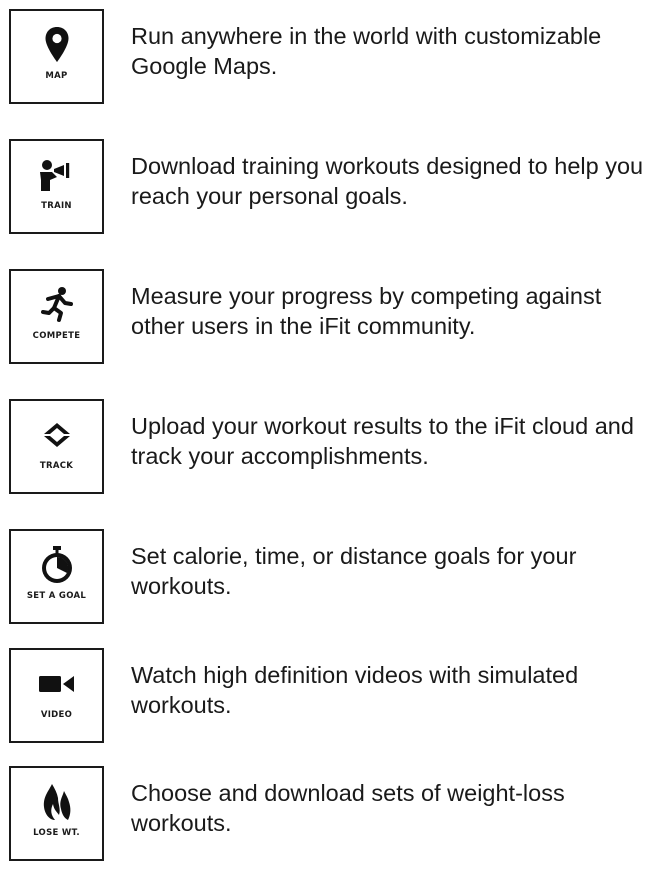  What do you see at coordinates (56, 565) in the screenshot?
I see `stopwatch-icon` at bounding box center [56, 565].